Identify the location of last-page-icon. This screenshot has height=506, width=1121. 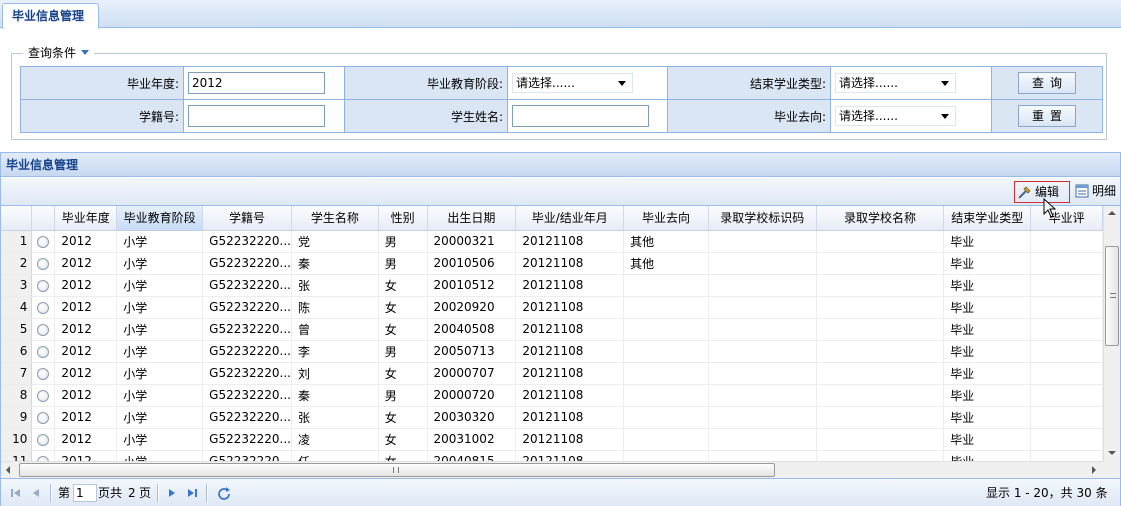
(192, 493).